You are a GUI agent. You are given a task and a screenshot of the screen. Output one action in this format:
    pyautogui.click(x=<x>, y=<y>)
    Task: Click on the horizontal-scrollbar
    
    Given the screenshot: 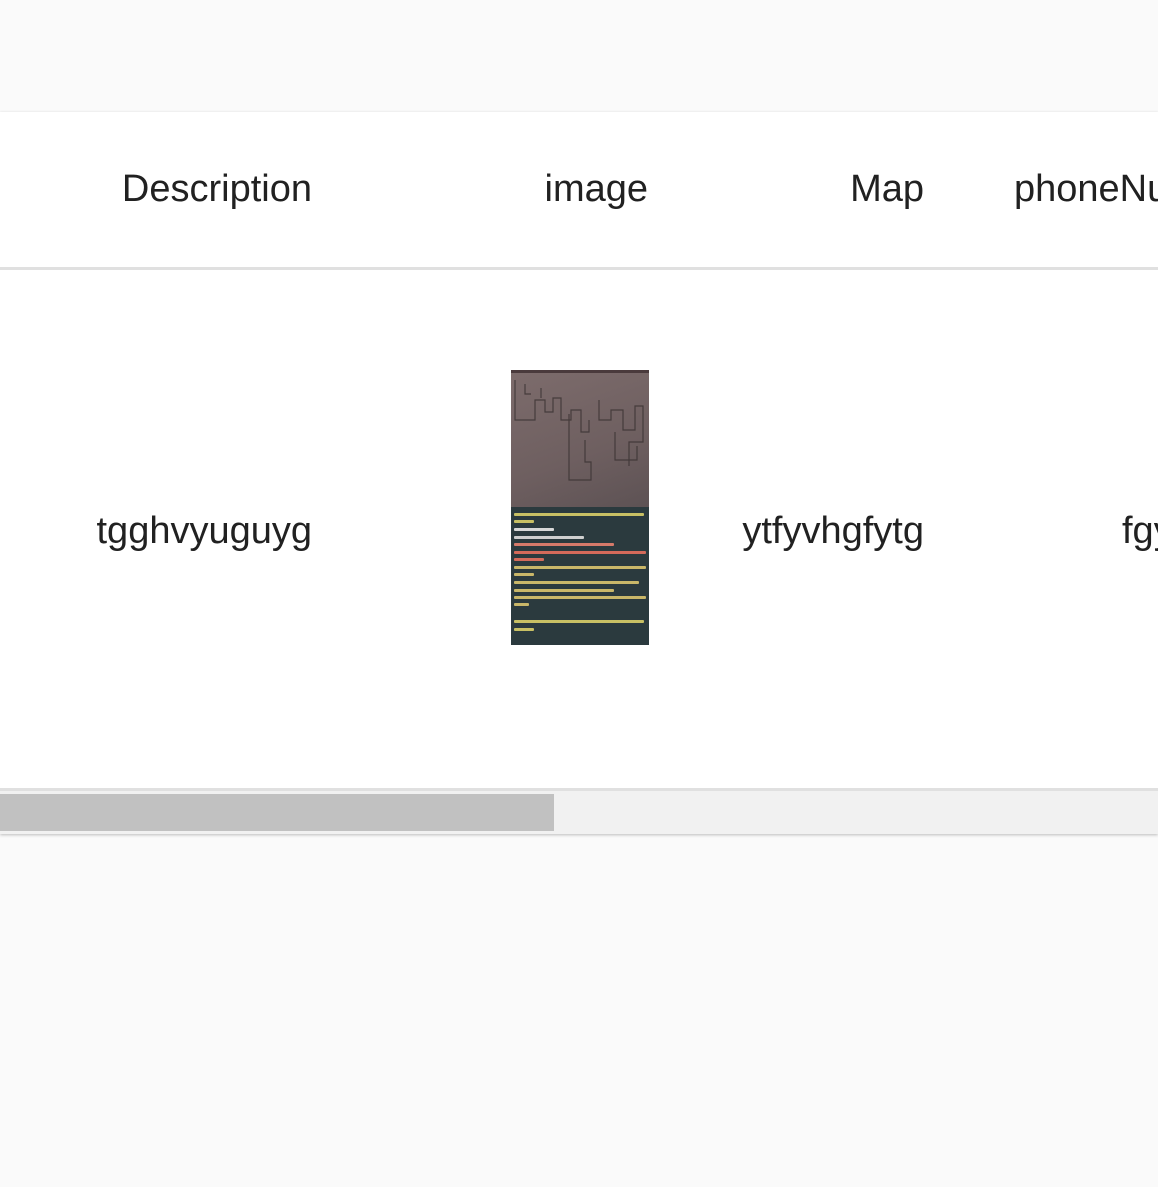 What is the action you would take?
    pyautogui.click(x=579, y=812)
    